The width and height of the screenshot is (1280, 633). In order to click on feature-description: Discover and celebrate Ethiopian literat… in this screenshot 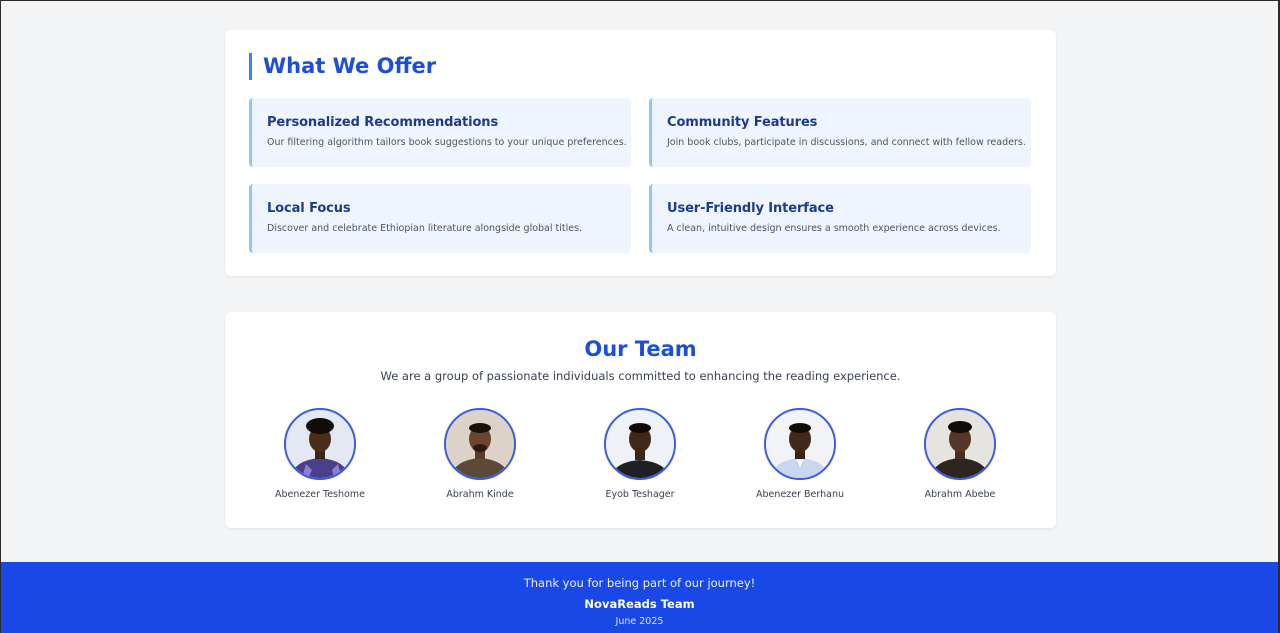, I will do `click(425, 228)`.